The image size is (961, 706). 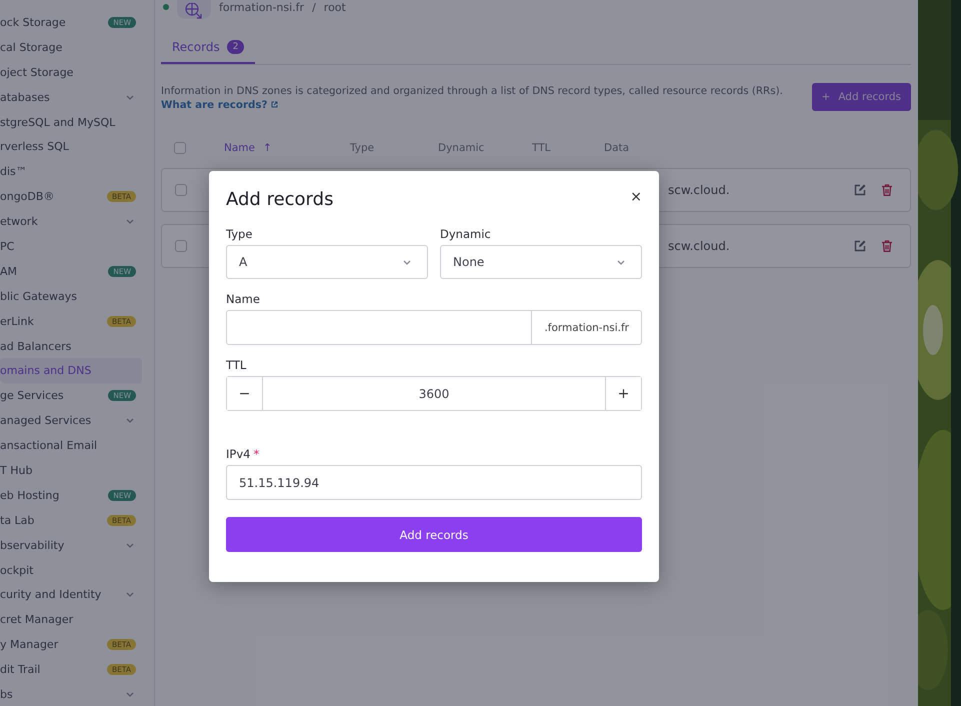 What do you see at coordinates (243, 299) in the screenshot?
I see `field-label: Name` at bounding box center [243, 299].